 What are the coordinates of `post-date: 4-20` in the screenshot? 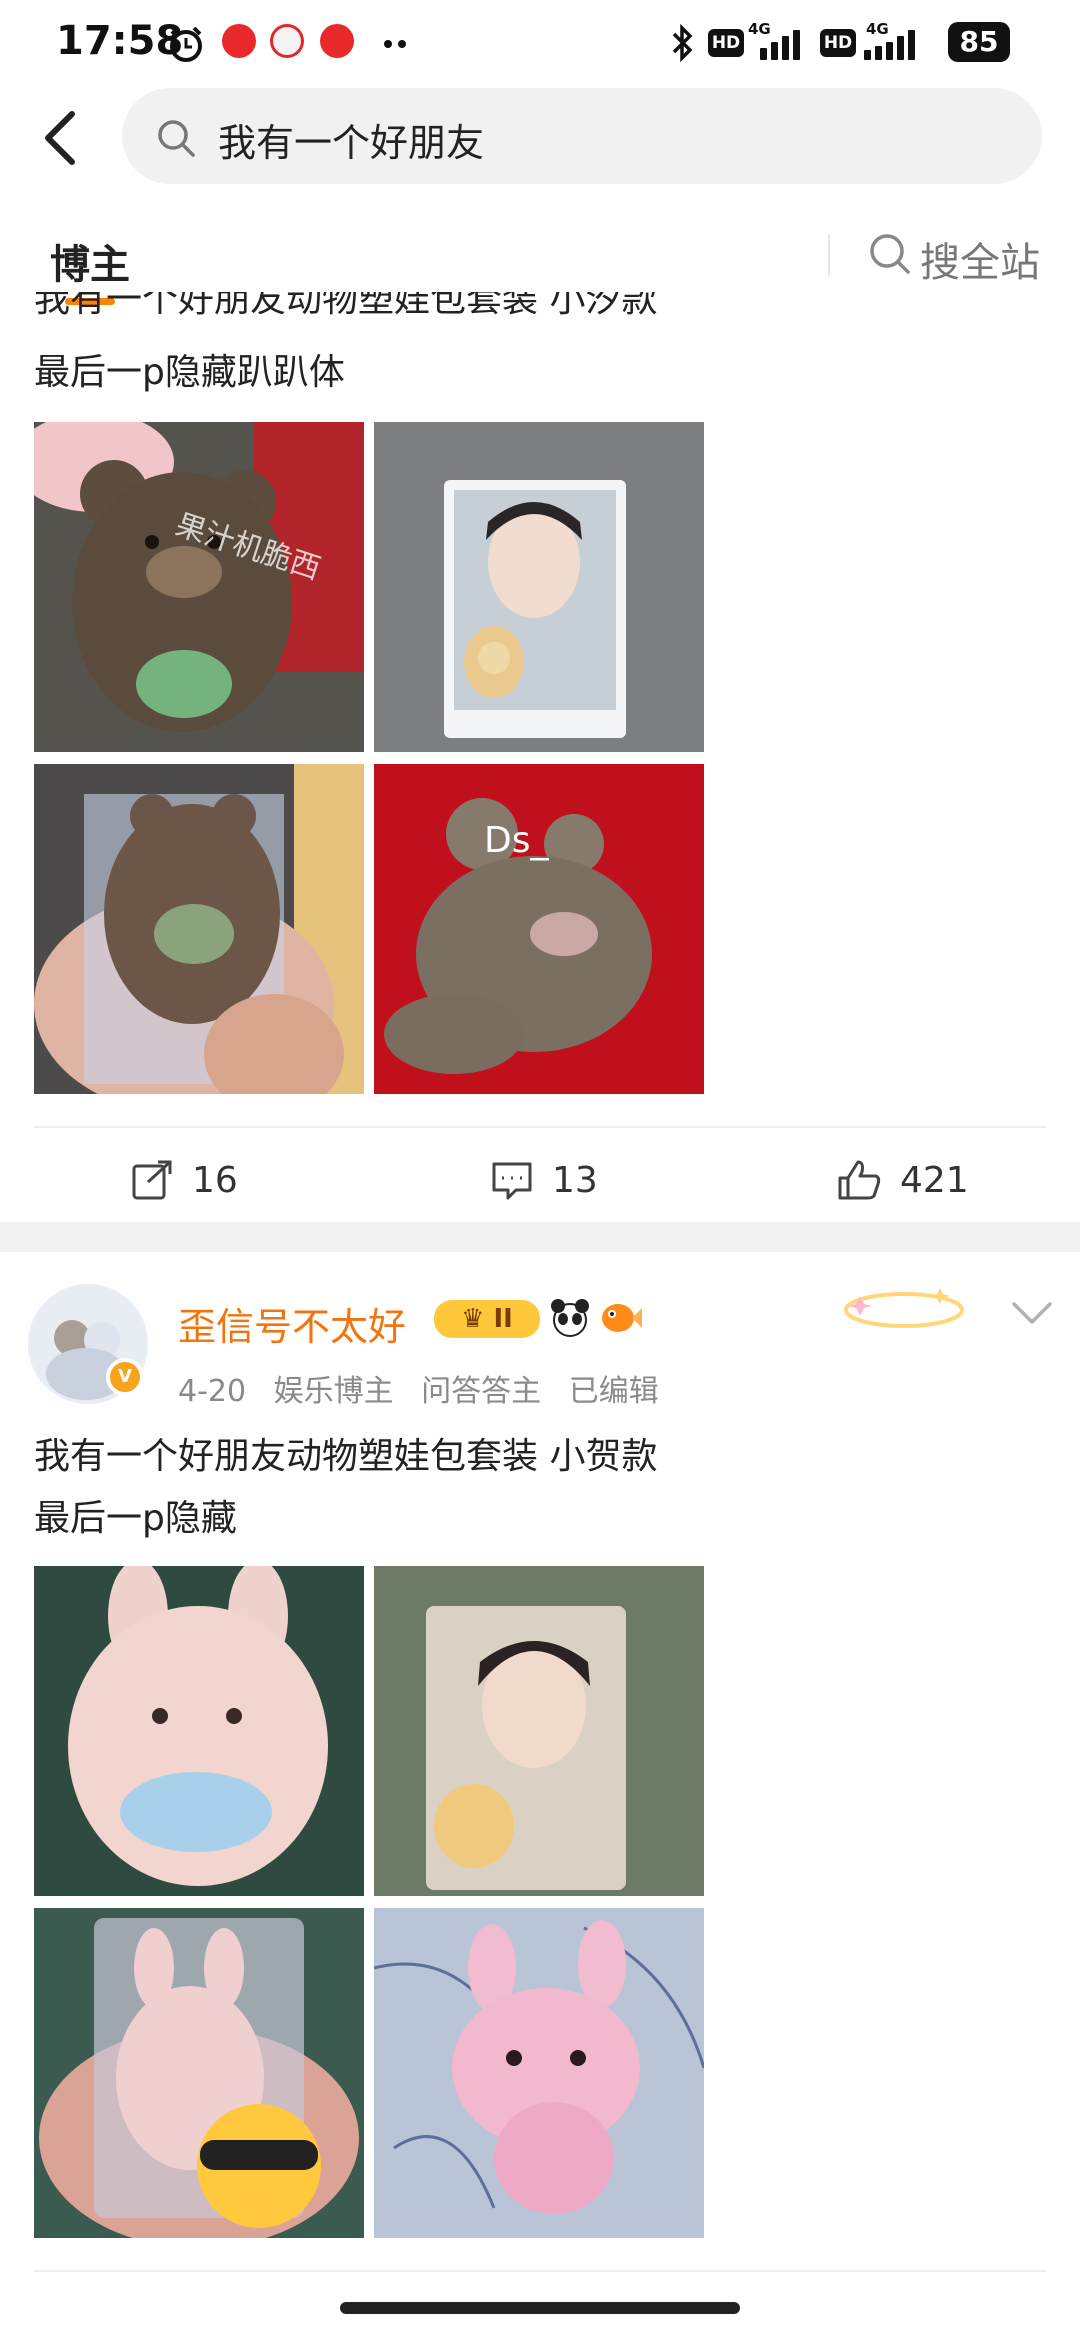 It's located at (212, 1391).